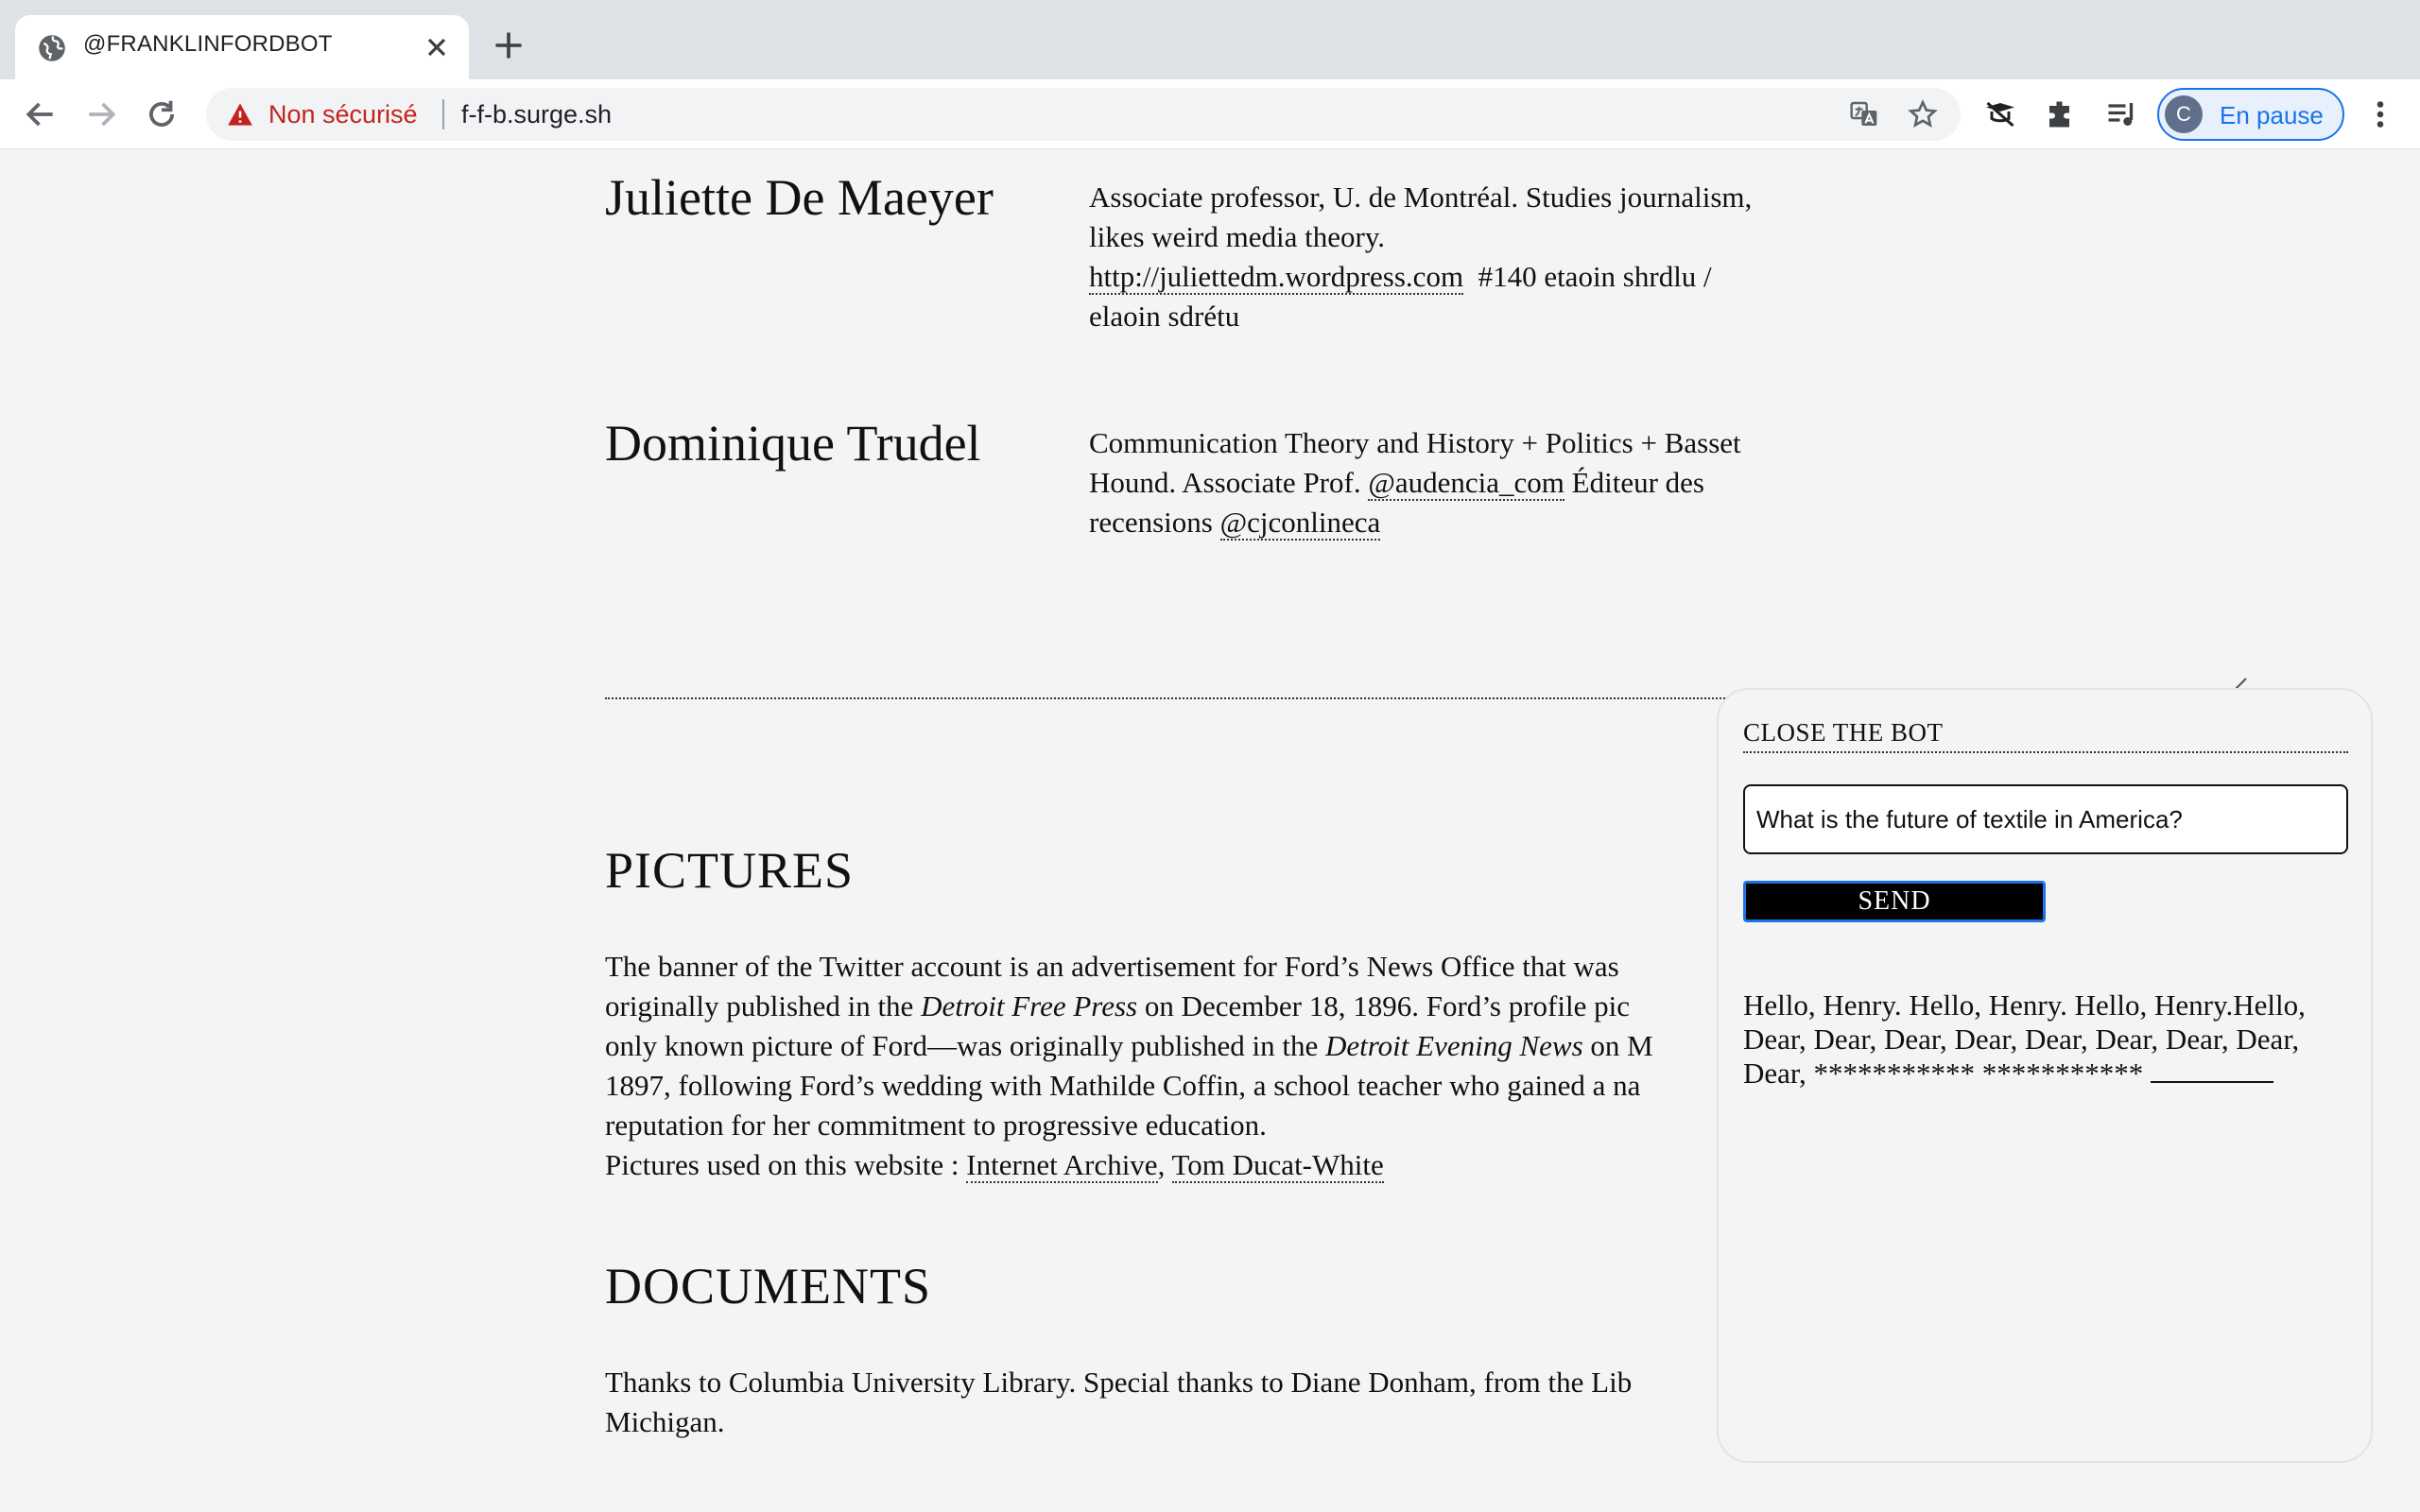 The image size is (2420, 1512). I want to click on person-link: http://juliettedm.wordpress.com, so click(1276, 277).